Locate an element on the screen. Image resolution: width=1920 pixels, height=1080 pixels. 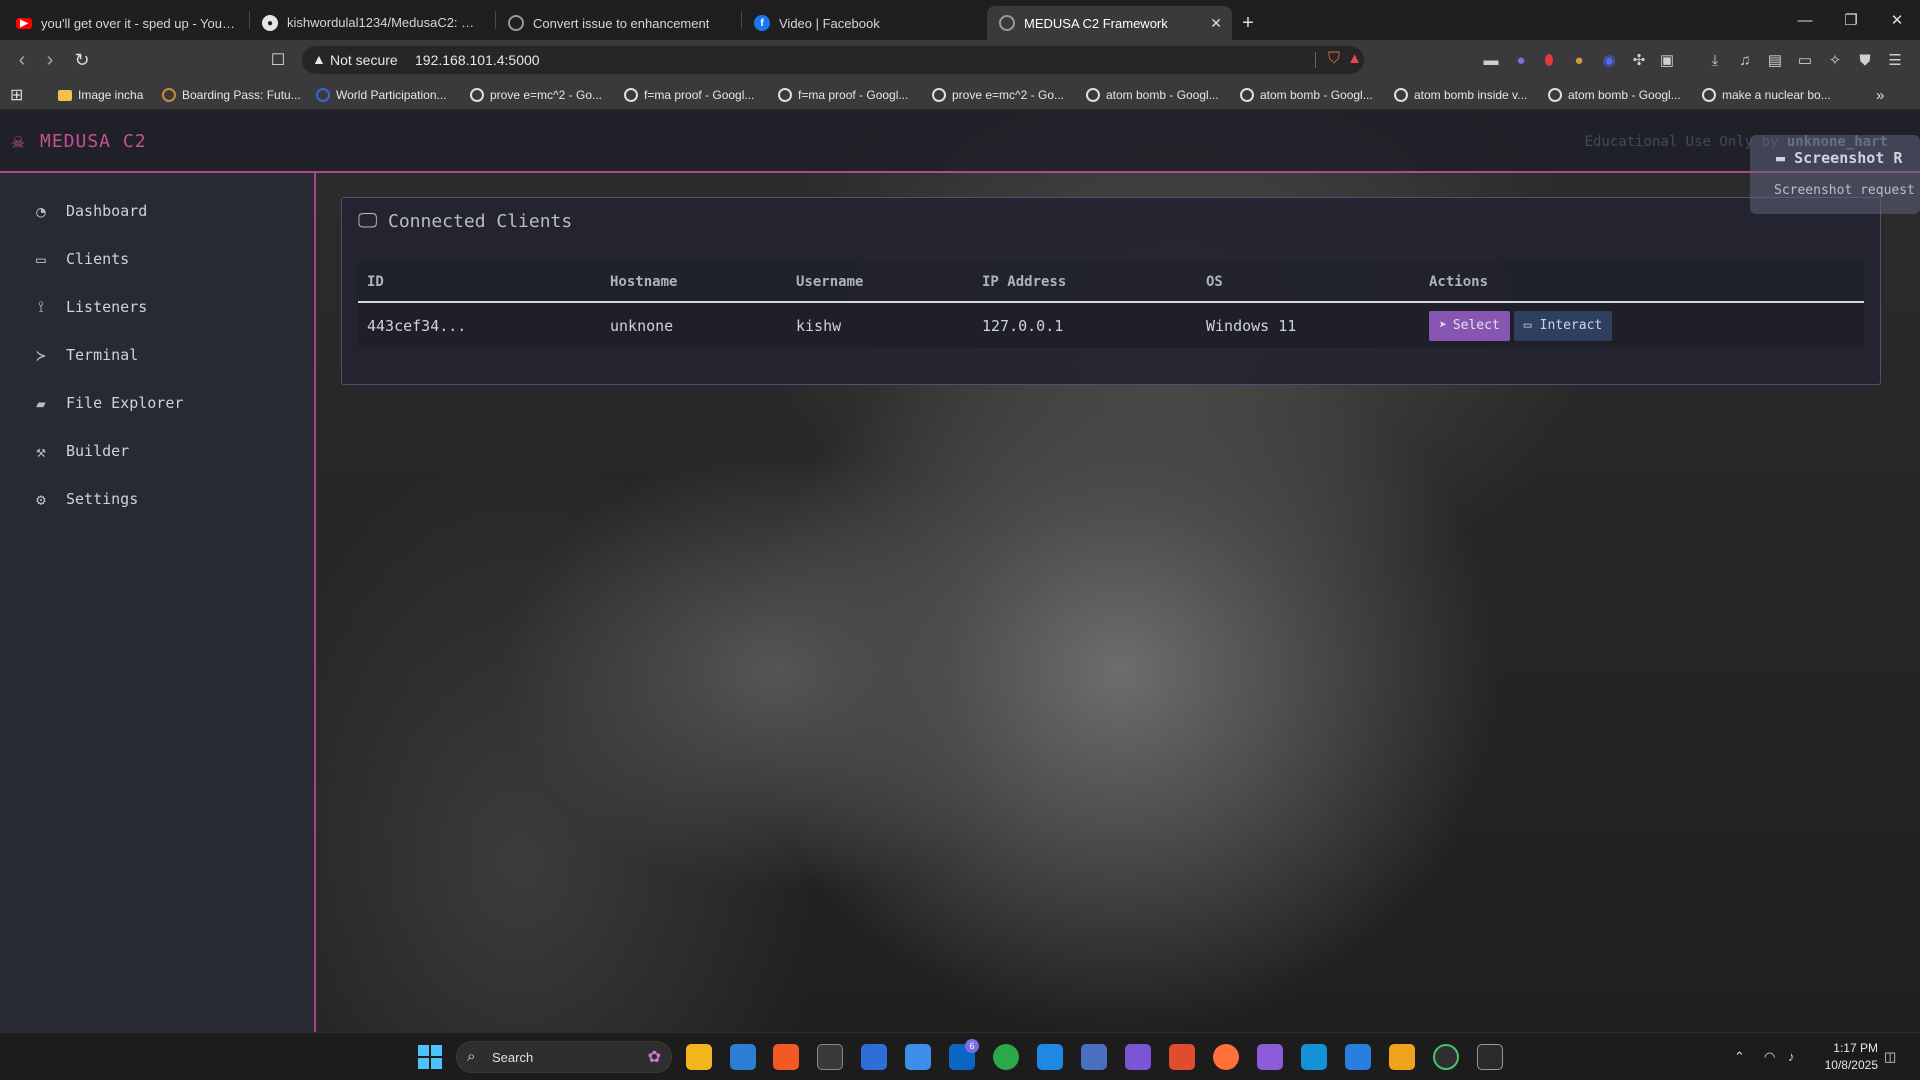
reload-icon: ↻ is located at coordinates (82, 60).